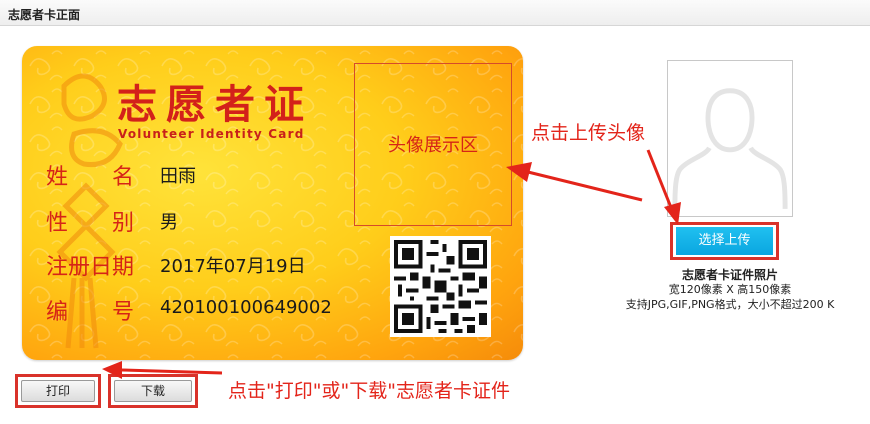  I want to click on field-label-gender-char-2: 别, so click(122, 223).